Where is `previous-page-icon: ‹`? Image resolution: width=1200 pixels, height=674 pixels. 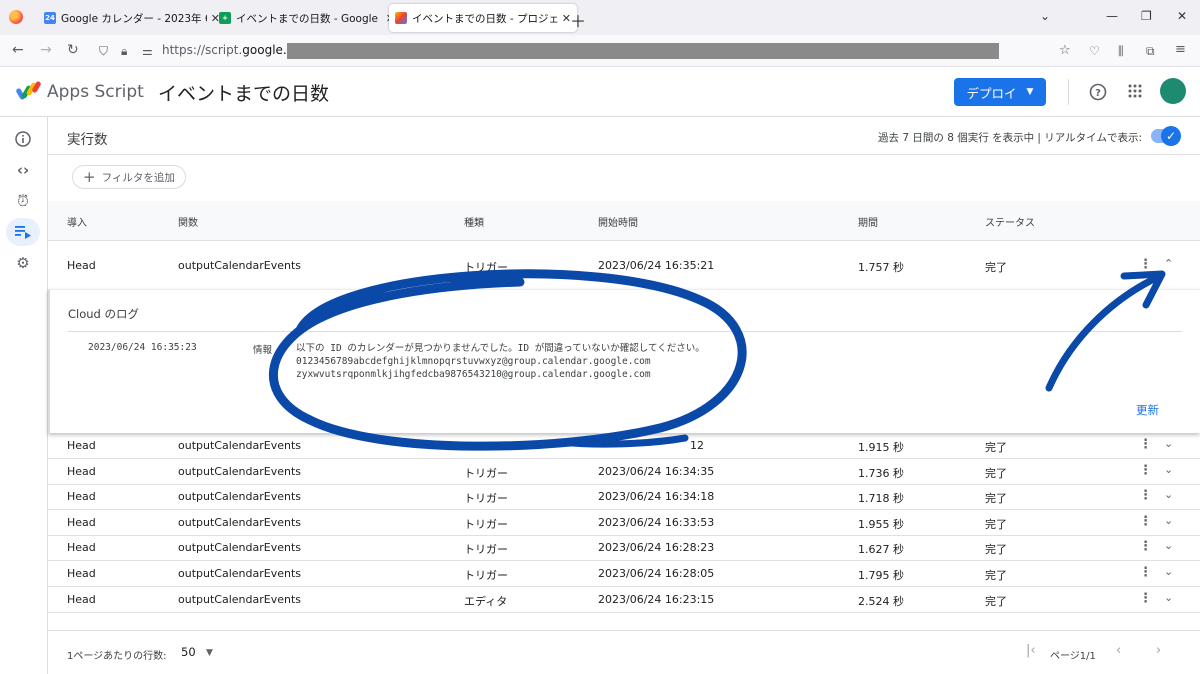
previous-page-icon: ‹ is located at coordinates (1118, 650).